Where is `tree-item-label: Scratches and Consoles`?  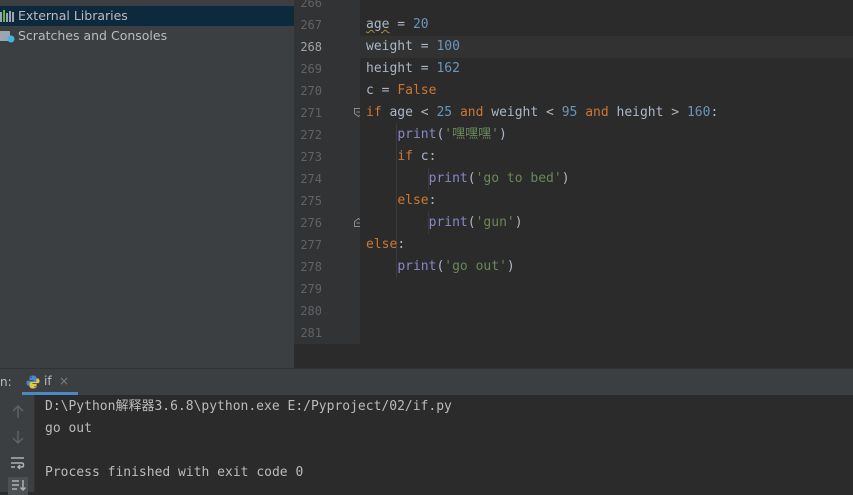 tree-item-label: Scratches and Consoles is located at coordinates (93, 35).